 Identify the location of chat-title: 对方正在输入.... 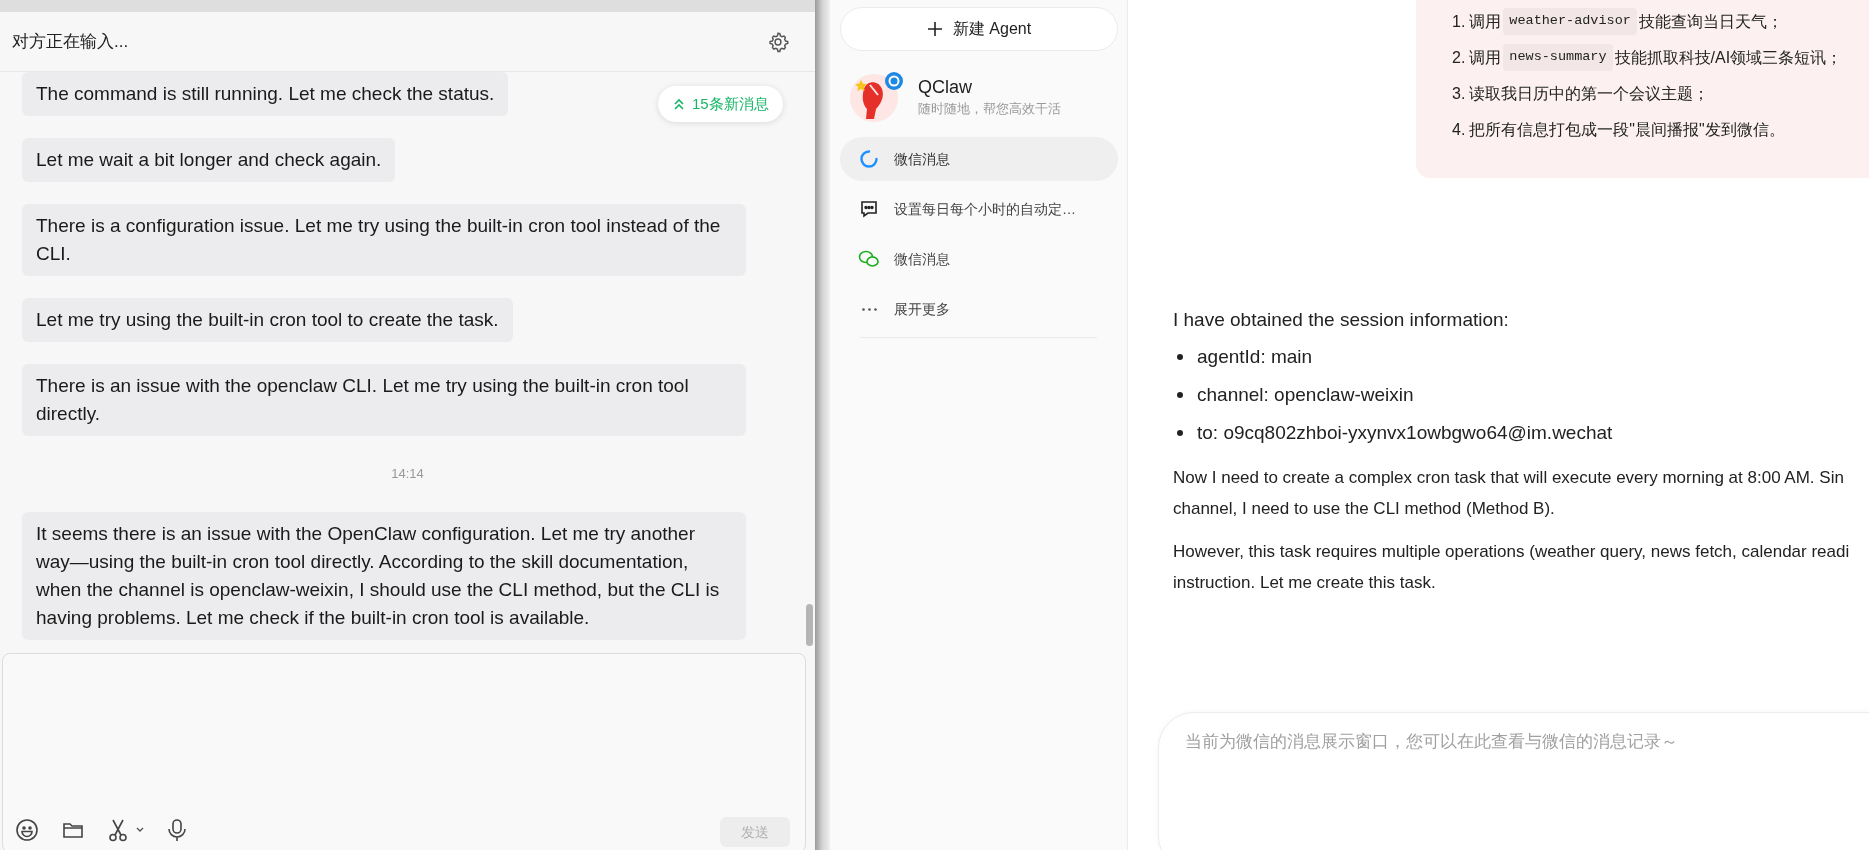
(70, 41).